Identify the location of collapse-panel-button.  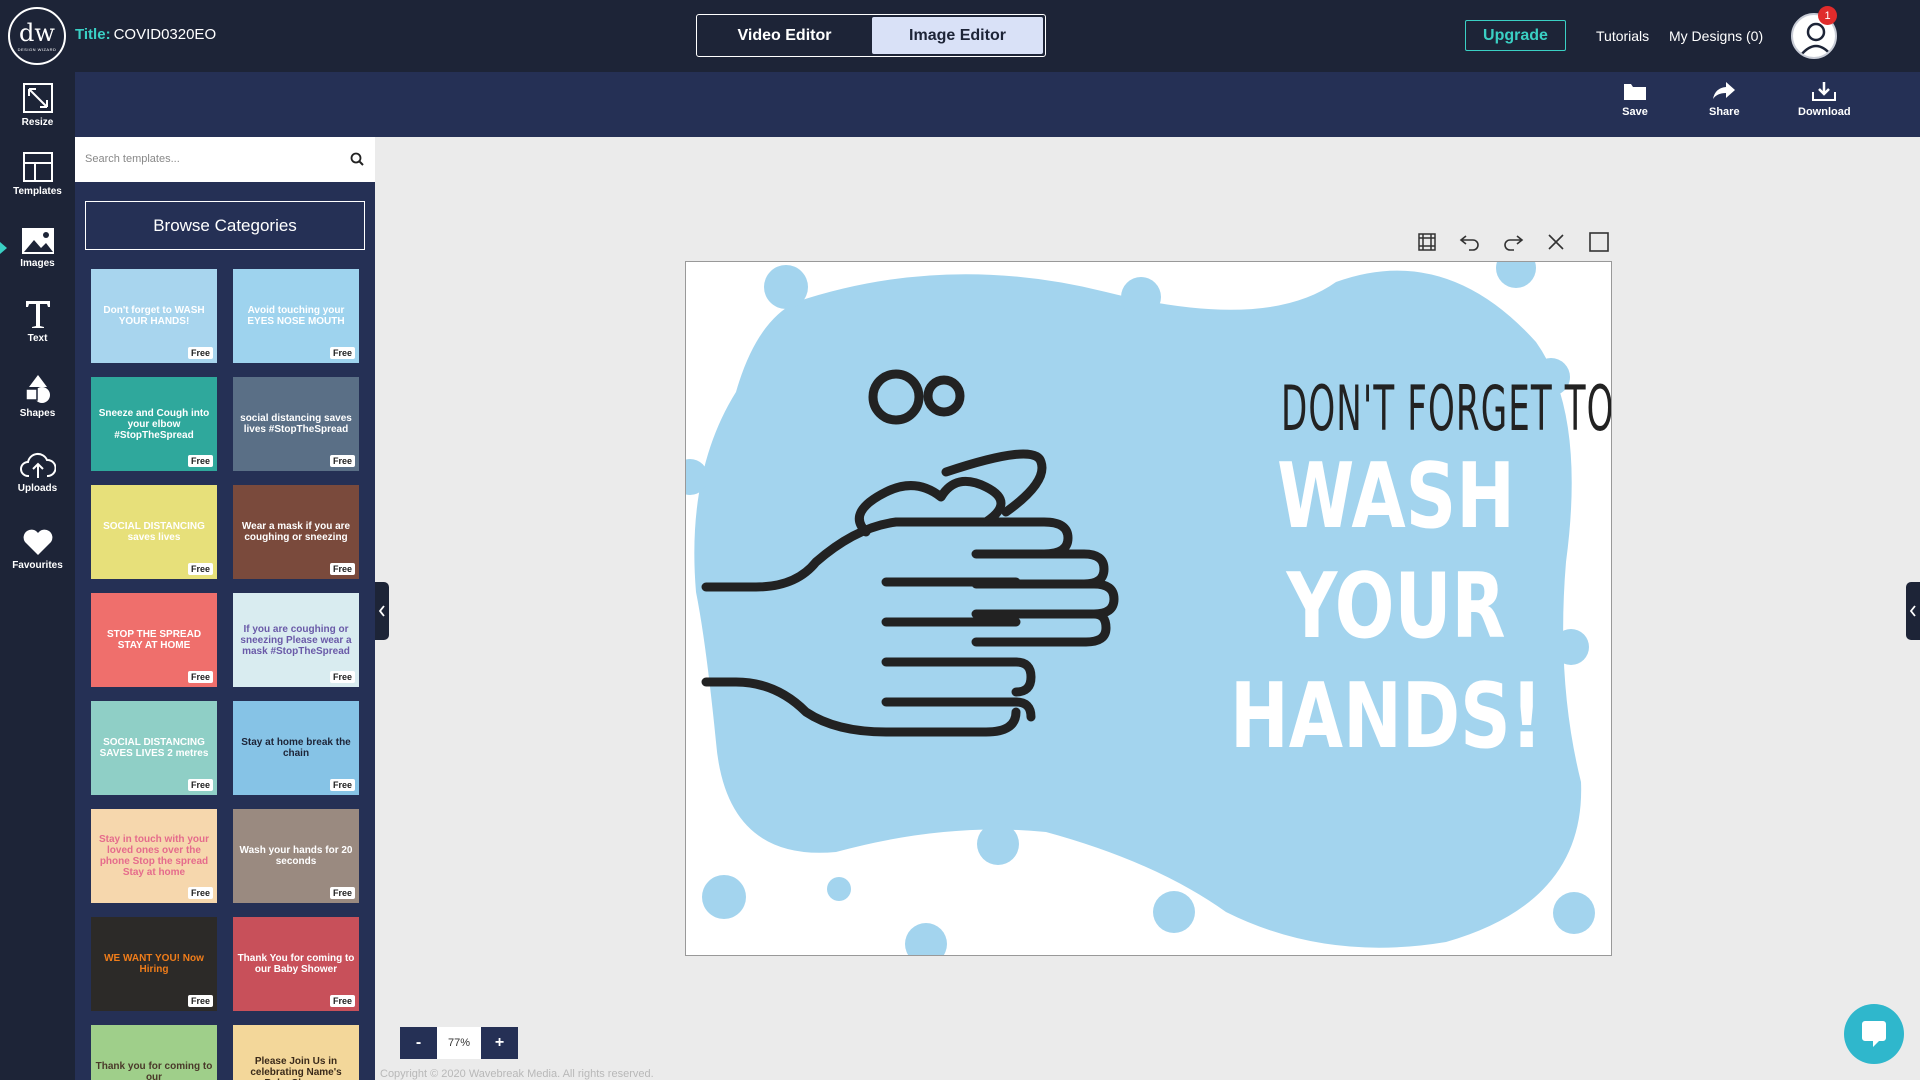
(382, 611).